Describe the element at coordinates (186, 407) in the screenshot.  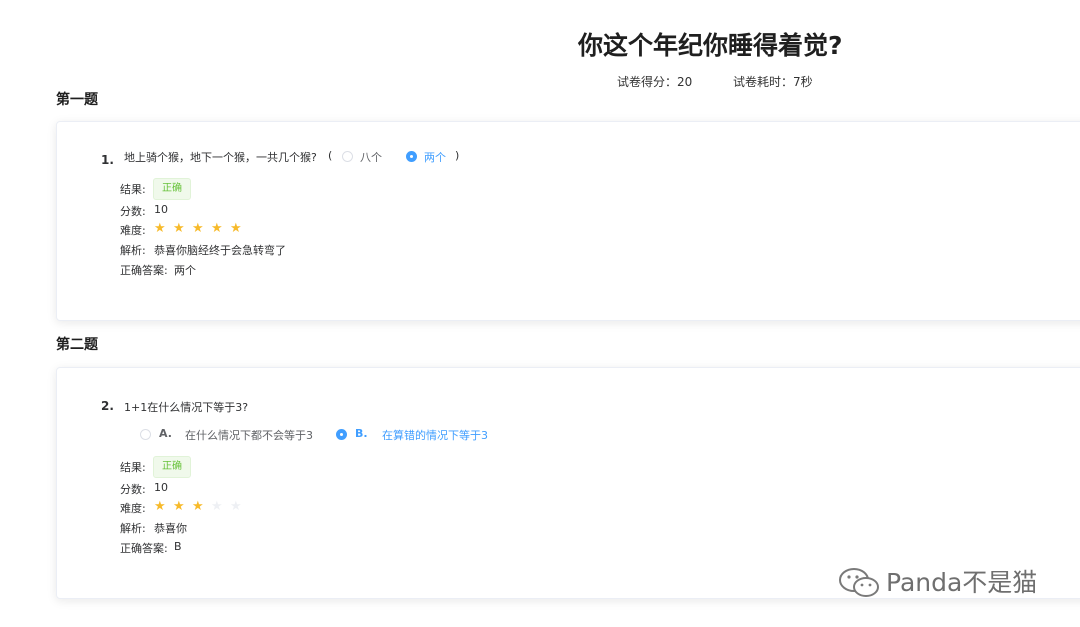
I see `question-text: 1+1在什么情况下等于3?` at that location.